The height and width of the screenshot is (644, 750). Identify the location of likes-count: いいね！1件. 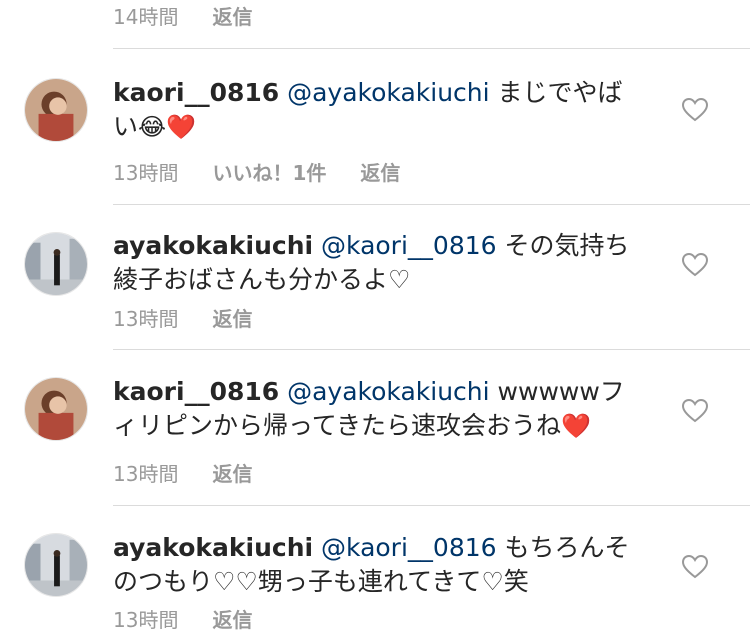
(269, 171).